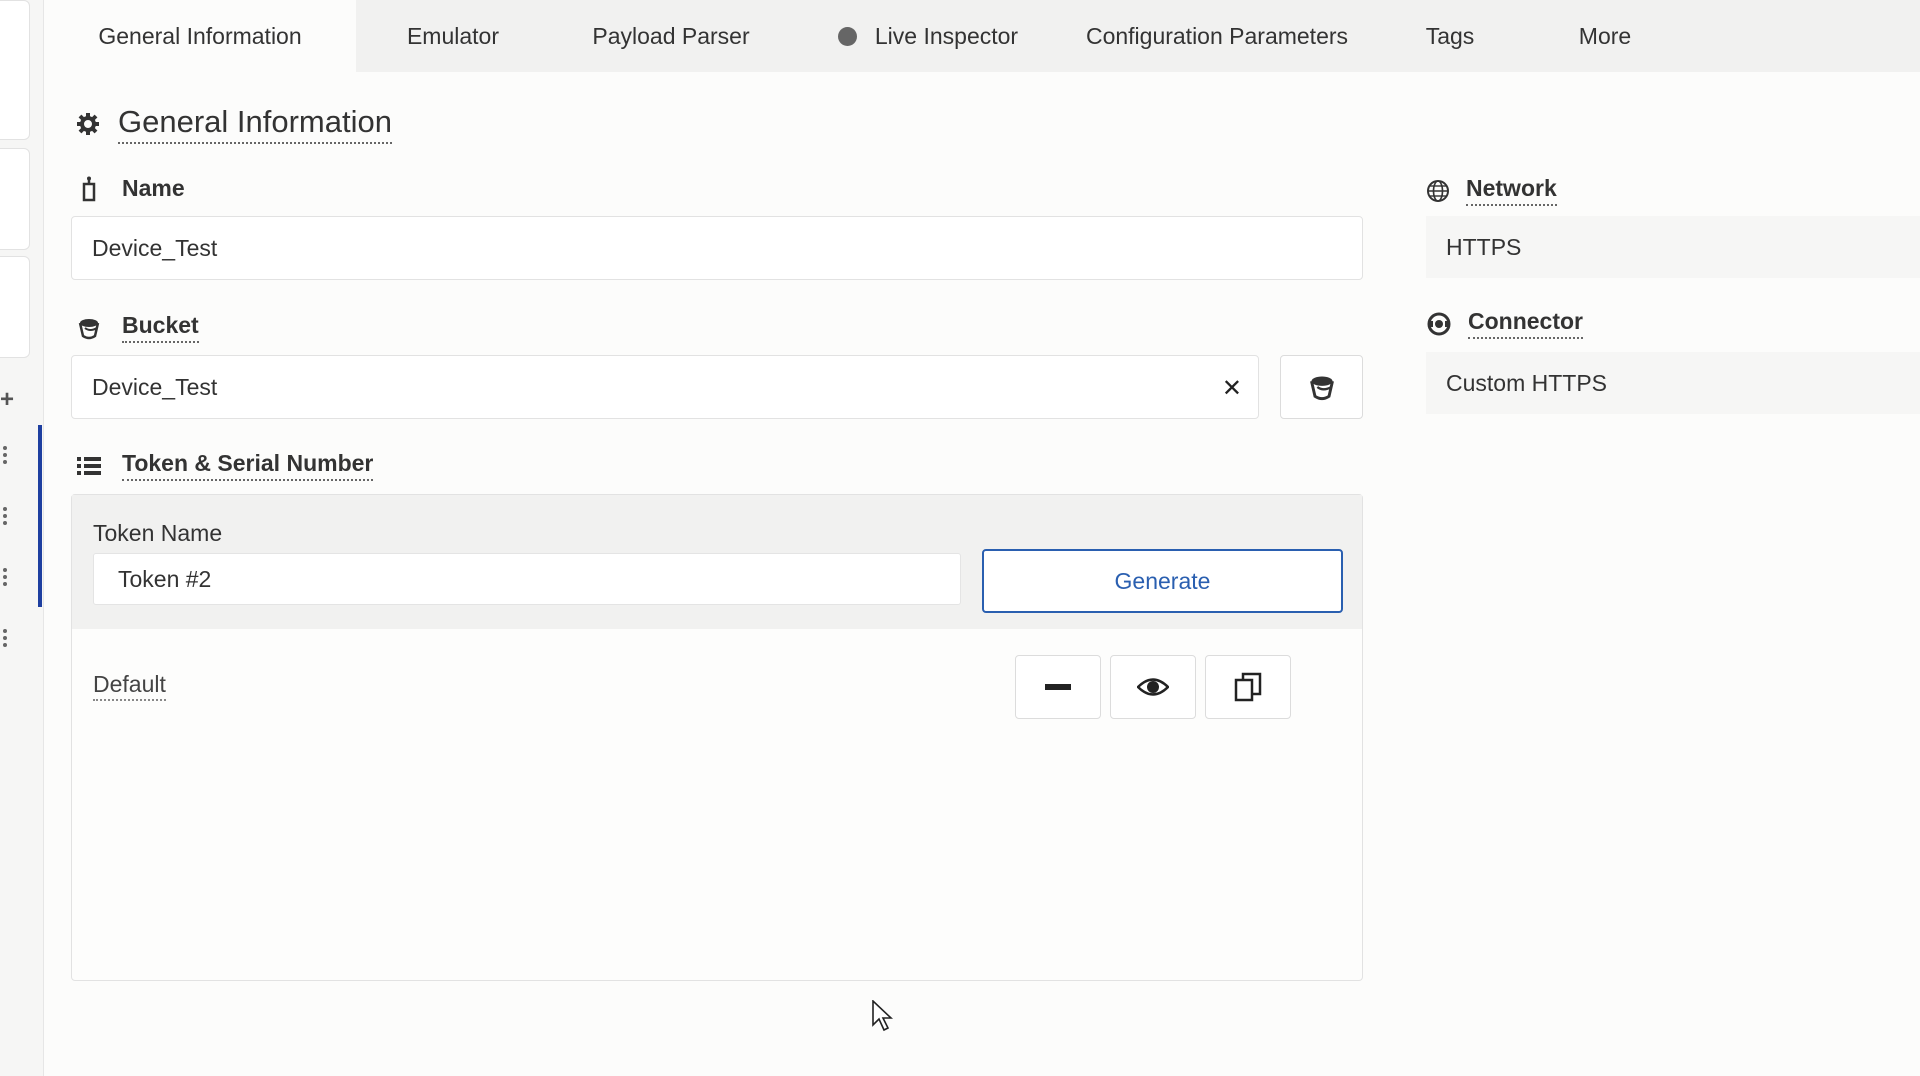 Image resolution: width=1920 pixels, height=1076 pixels. Describe the element at coordinates (1439, 323) in the screenshot. I see `connector-icon` at that location.